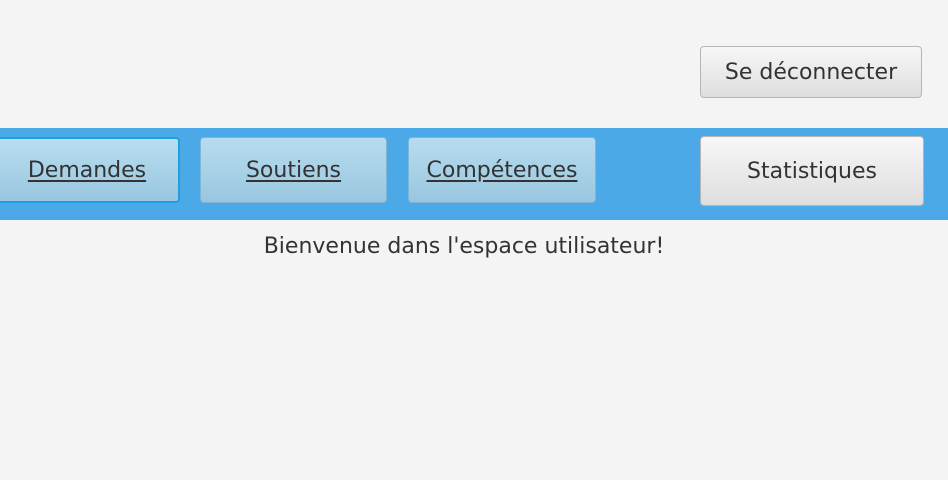 Image resolution: width=948 pixels, height=480 pixels. What do you see at coordinates (811, 72) in the screenshot?
I see `logout-button: Se déconnecter` at bounding box center [811, 72].